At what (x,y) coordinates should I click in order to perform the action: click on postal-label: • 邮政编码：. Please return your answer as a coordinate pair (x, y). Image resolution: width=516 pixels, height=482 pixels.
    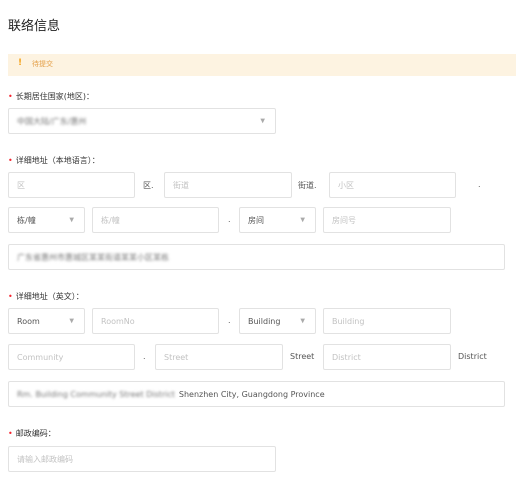
    Looking at the image, I should click on (32, 433).